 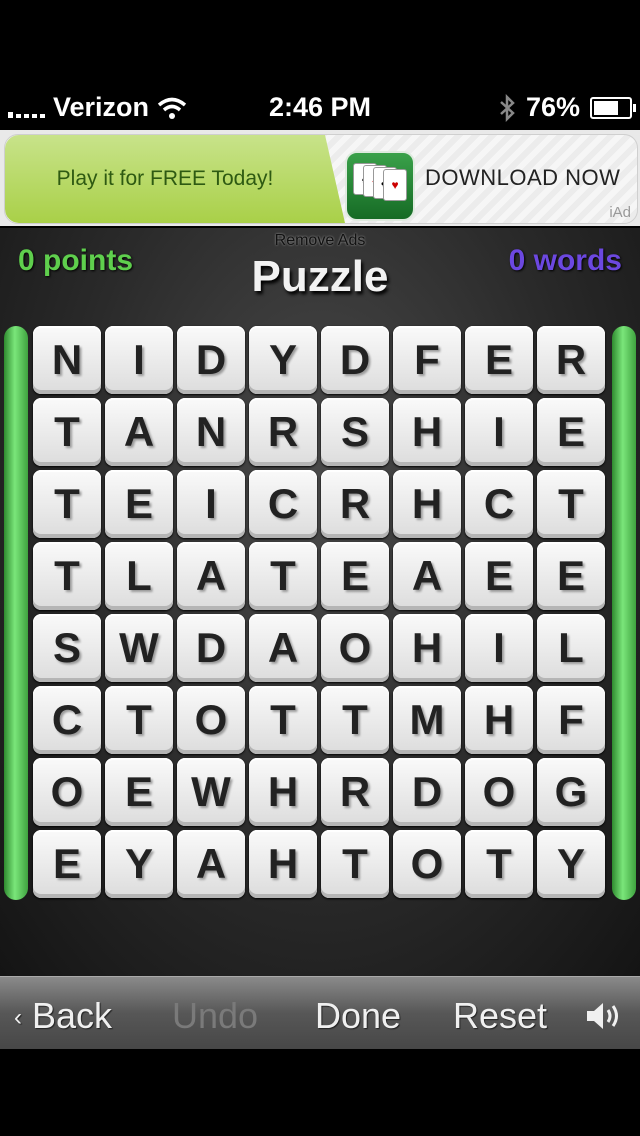 I want to click on speaker-icon, so click(x=603, y=1020).